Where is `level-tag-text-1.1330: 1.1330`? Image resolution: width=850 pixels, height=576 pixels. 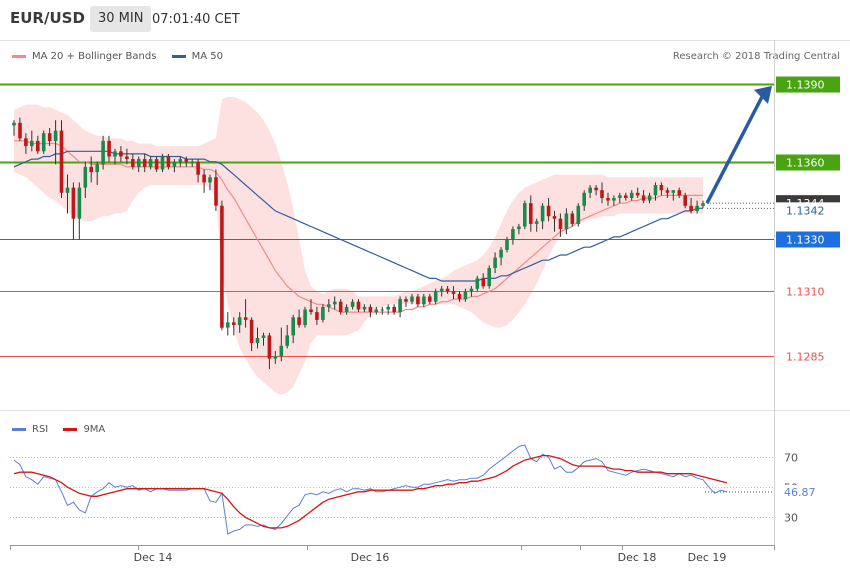 level-tag-text-1.1330: 1.1330 is located at coordinates (805, 240).